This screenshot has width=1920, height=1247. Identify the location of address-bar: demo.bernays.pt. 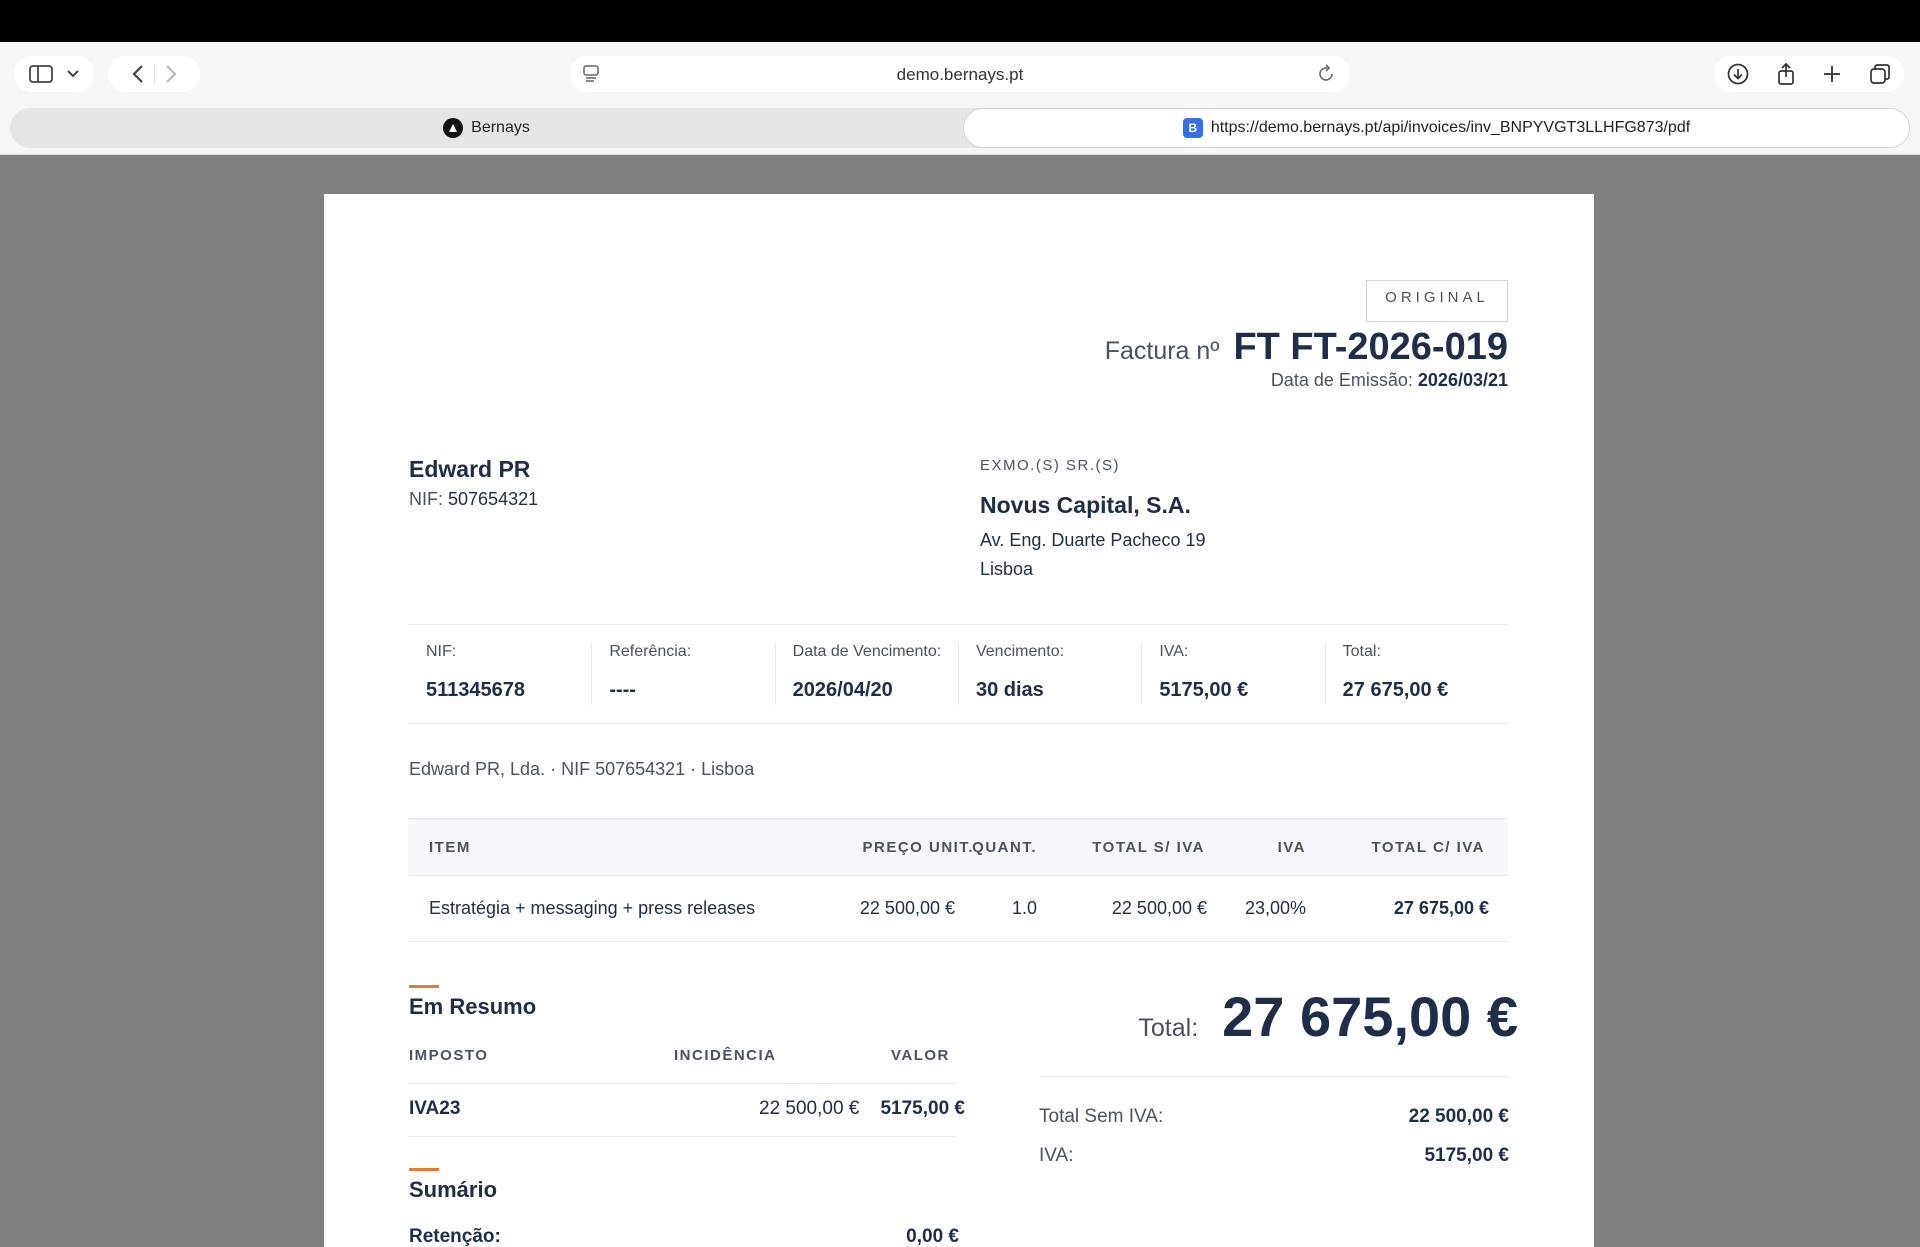
(960, 74).